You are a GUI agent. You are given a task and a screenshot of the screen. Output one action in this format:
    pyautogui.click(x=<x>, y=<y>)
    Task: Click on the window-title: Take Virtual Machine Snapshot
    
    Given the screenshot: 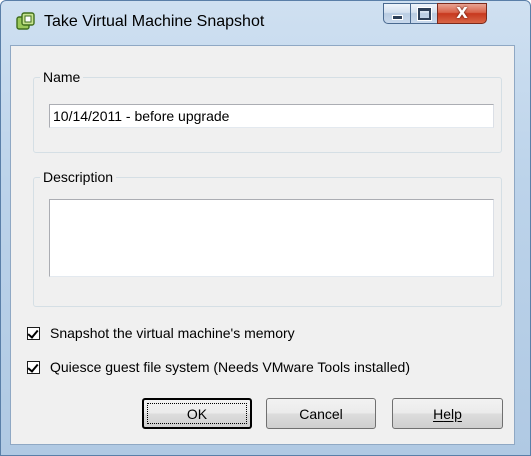 What is the action you would take?
    pyautogui.click(x=154, y=21)
    